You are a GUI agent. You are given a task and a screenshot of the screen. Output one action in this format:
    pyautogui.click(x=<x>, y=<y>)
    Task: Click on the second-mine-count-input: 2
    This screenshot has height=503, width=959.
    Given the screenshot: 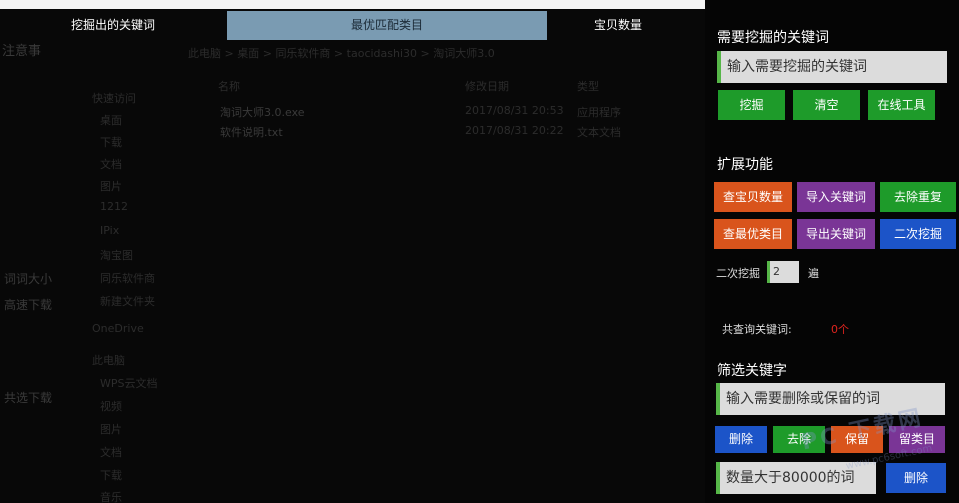 What is the action you would take?
    pyautogui.click(x=783, y=272)
    